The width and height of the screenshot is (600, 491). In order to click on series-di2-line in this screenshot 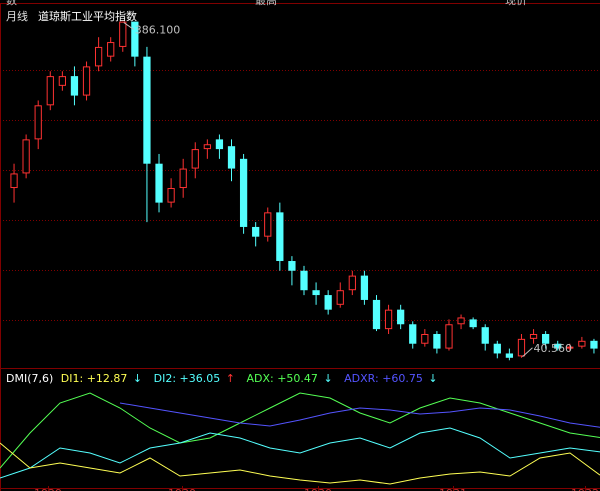, I will do `click(300, 453)`.